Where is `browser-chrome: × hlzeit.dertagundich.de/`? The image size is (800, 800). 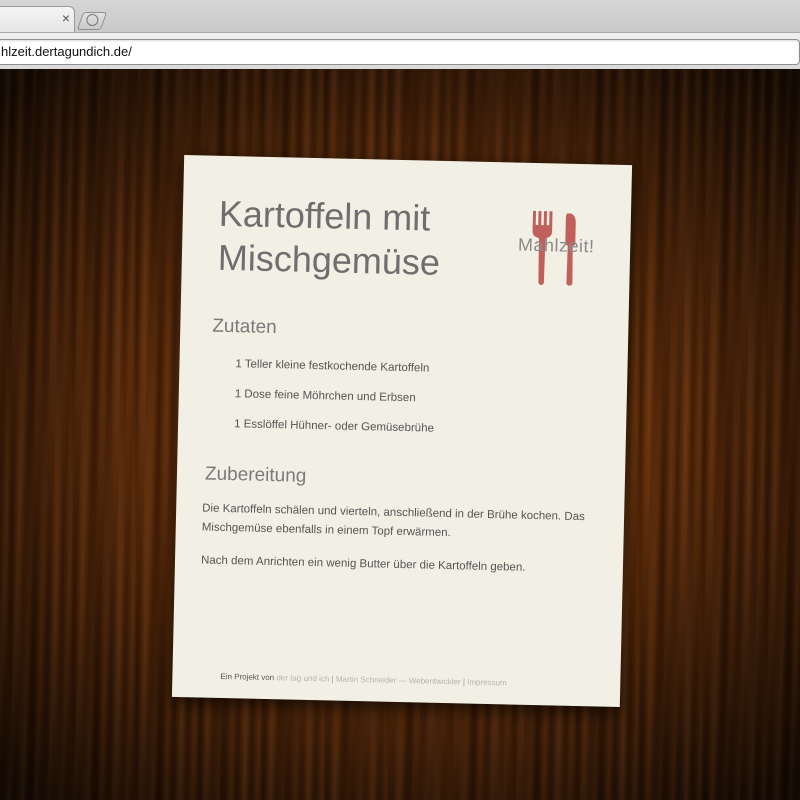
browser-chrome: × hlzeit.dertagundich.de/ is located at coordinates (400, 34).